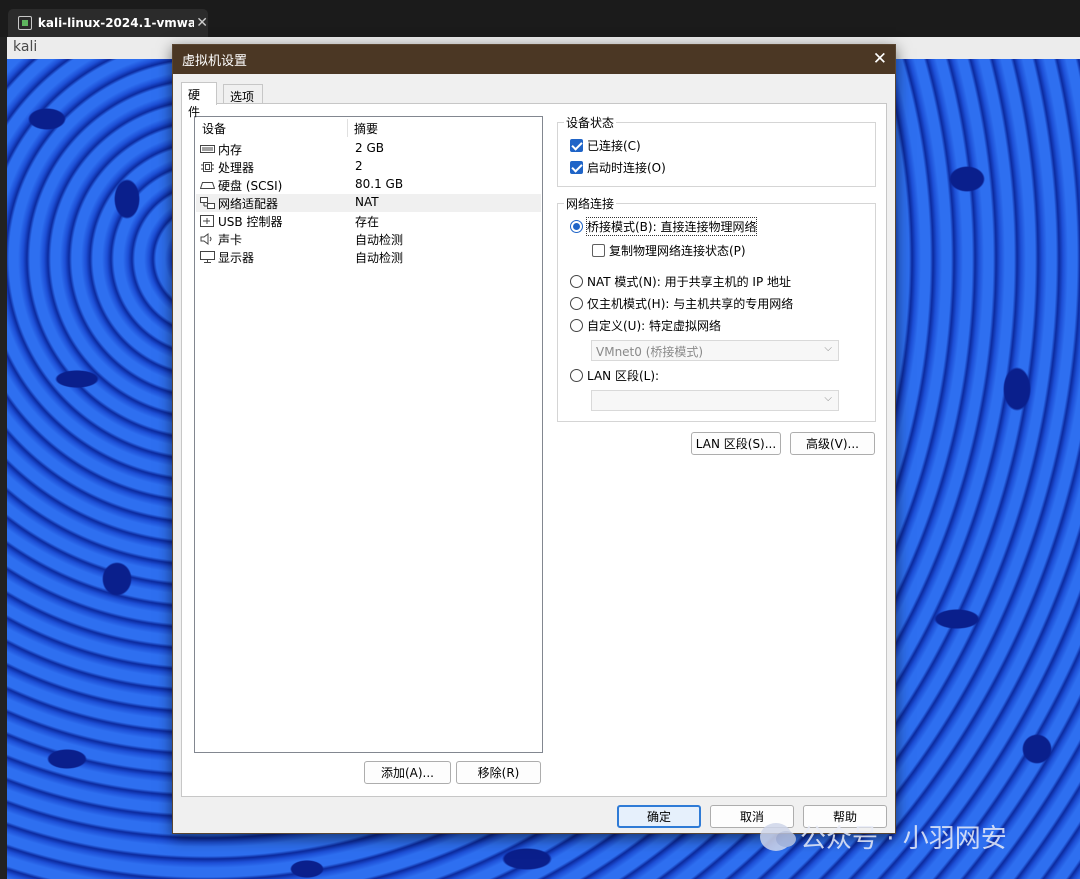  I want to click on replicate-state-checkbox: 复制物理网络连接状态(P), so click(669, 250).